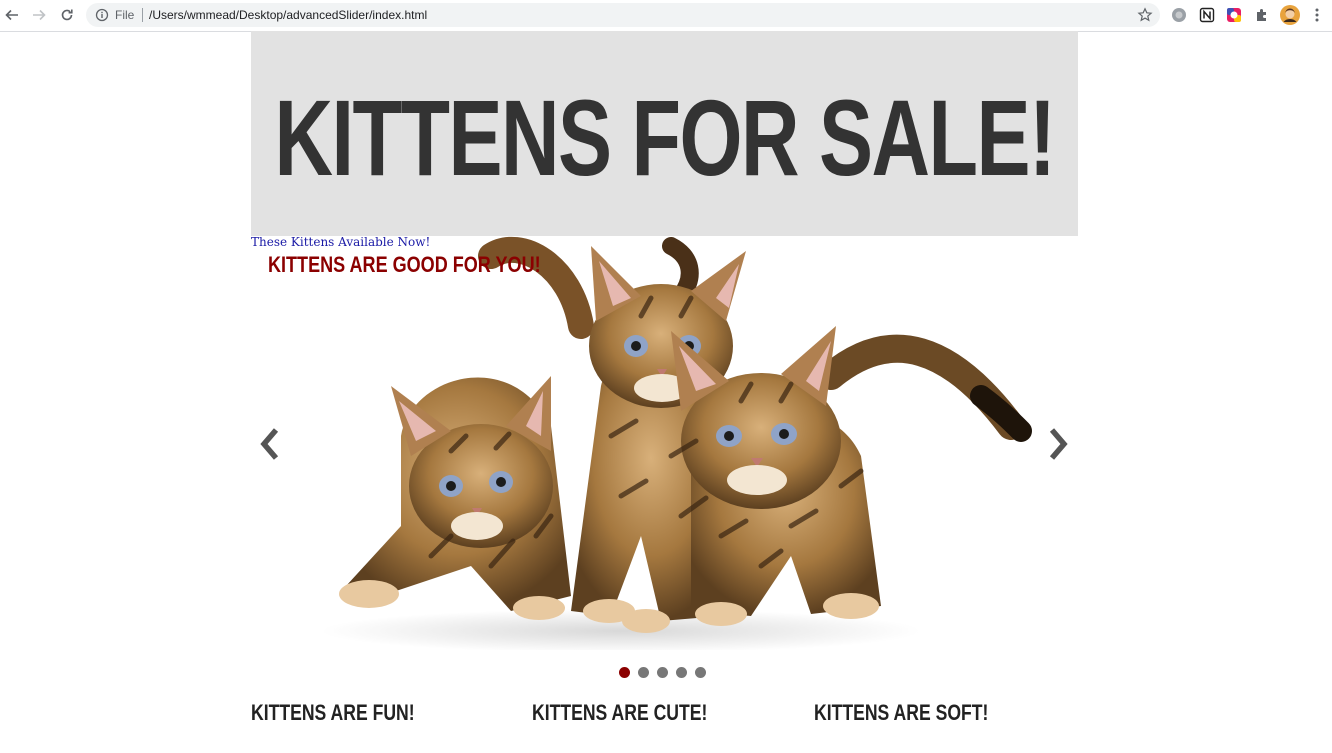 The height and width of the screenshot is (753, 1332). I want to click on slider-dots, so click(662, 673).